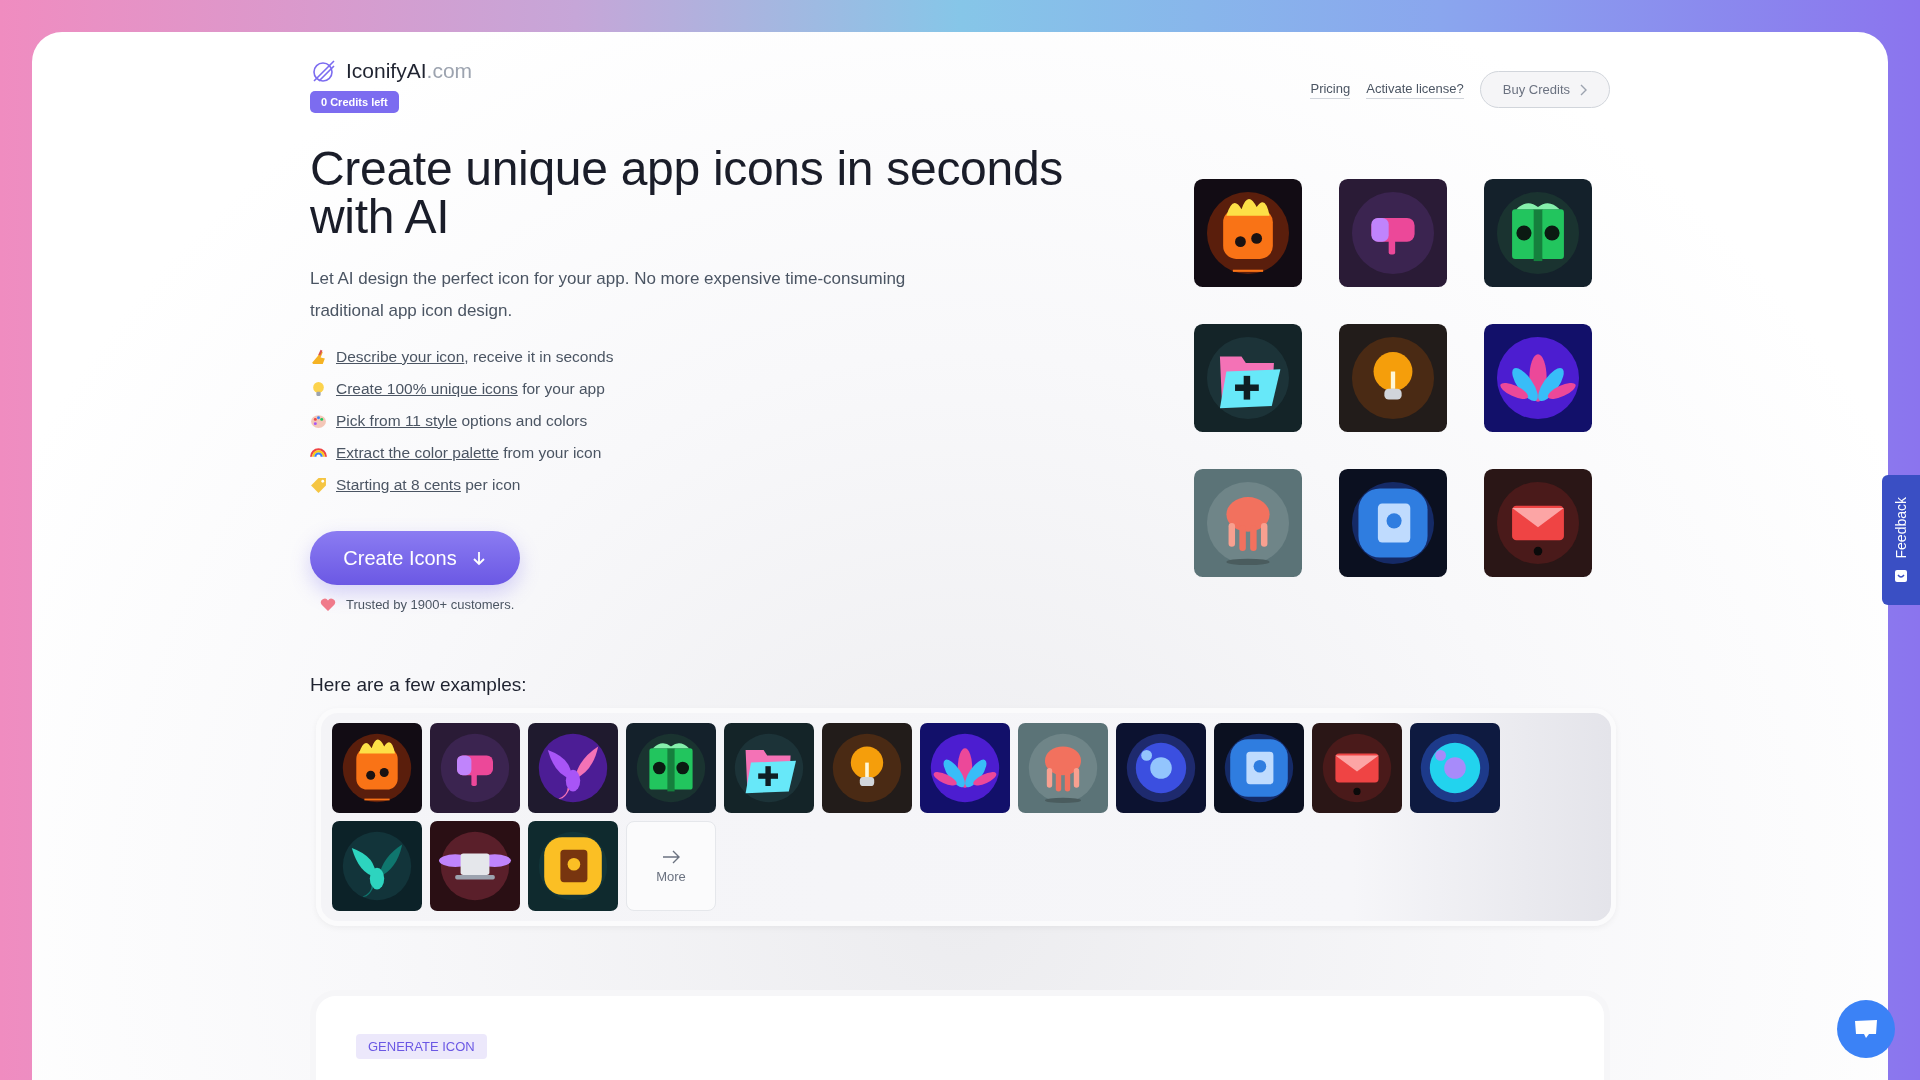 This screenshot has width=1920, height=1080. Describe the element at coordinates (608, 295) in the screenshot. I see `hero-description: Let AI design the perfect icon for your app. No more expensive time-consuming traditional app icon design.` at that location.